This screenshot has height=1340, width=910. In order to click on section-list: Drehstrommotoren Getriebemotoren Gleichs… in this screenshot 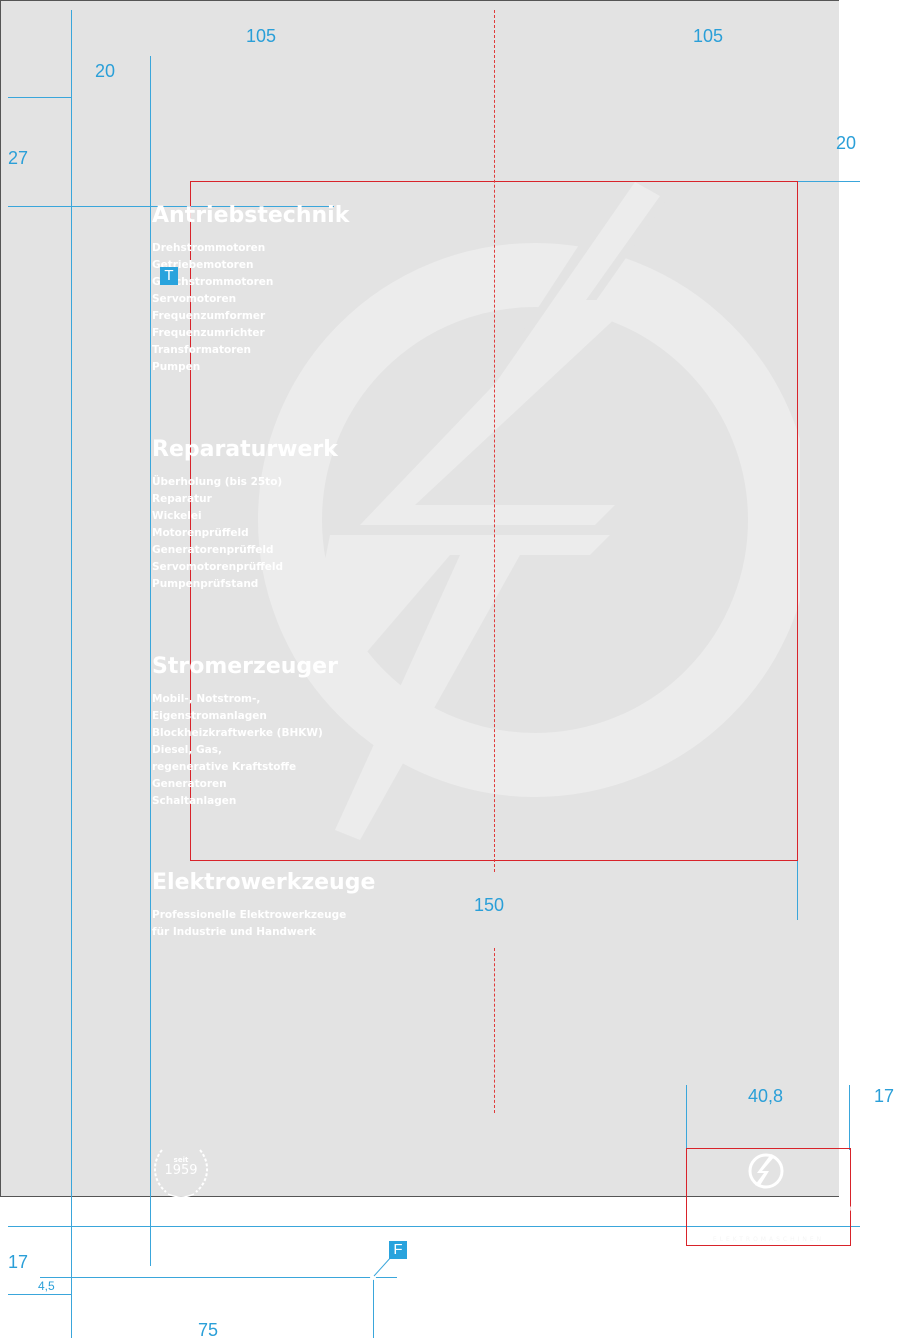, I will do `click(250, 308)`.